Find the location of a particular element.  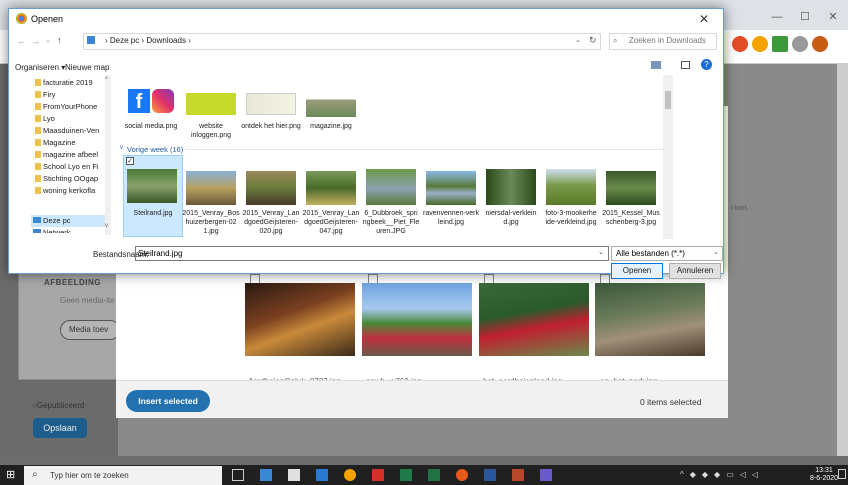

forward-icon: → is located at coordinates (35, 41).